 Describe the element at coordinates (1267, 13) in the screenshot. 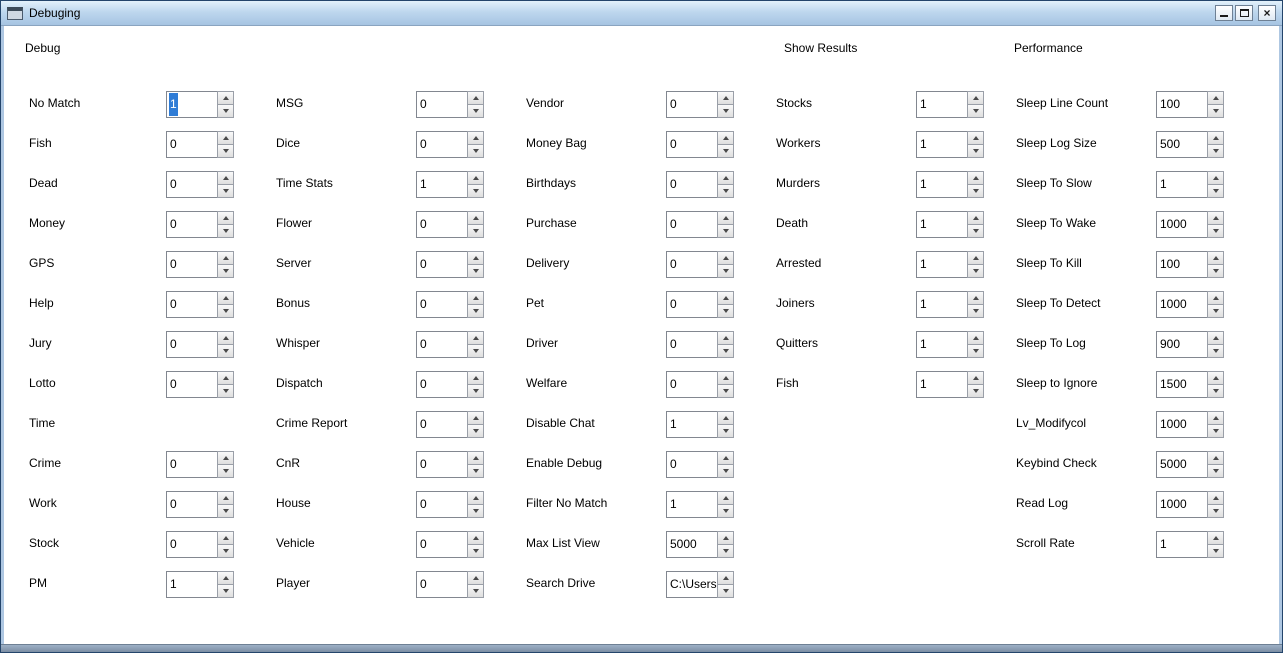

I see `close-button: ×` at that location.